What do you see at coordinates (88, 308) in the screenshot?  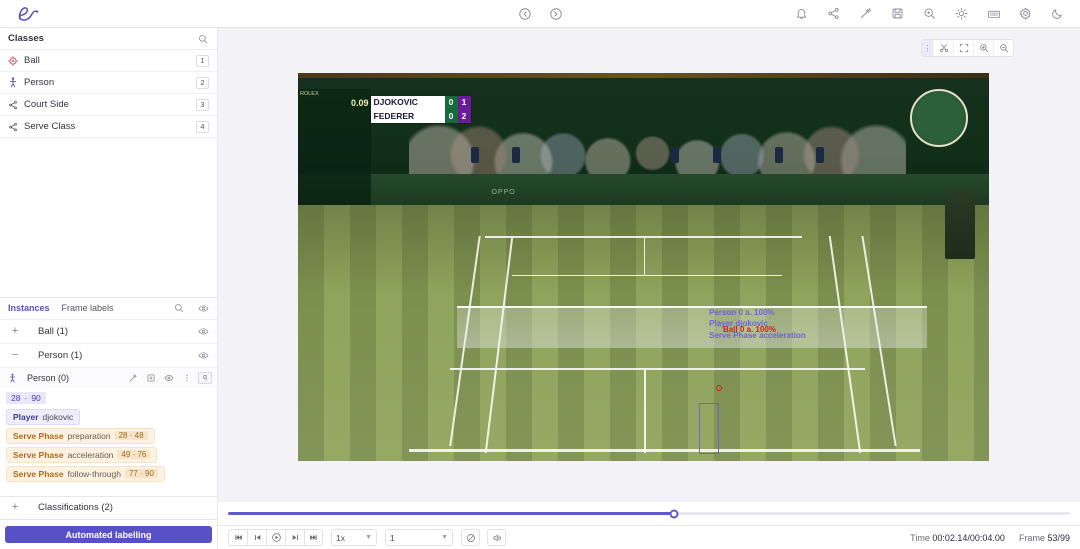 I see `tab-frame-labels: Frame labels` at bounding box center [88, 308].